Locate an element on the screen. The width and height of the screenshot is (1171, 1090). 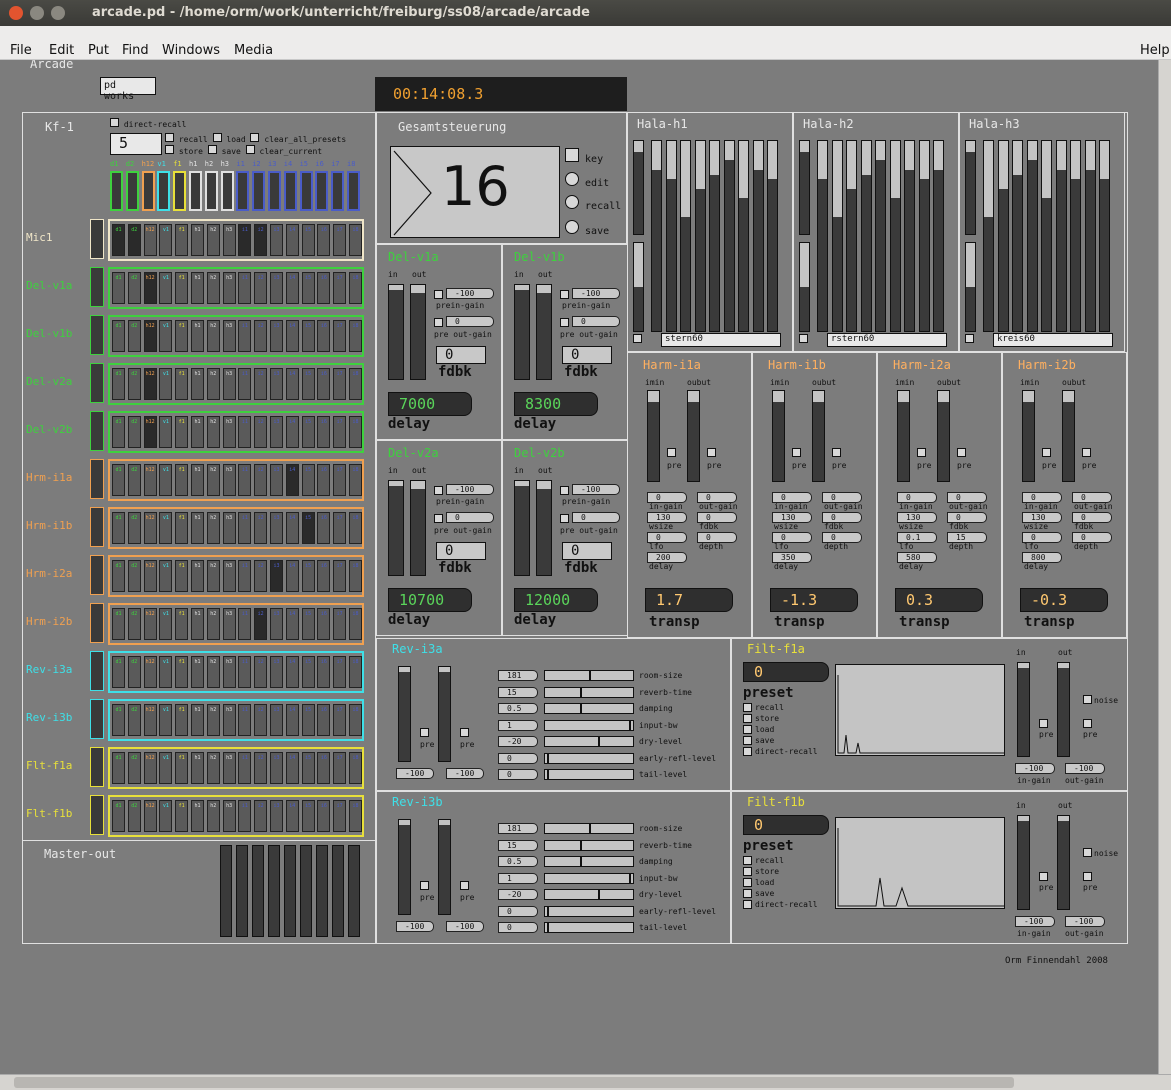
menu-file: File is located at coordinates (21, 50).